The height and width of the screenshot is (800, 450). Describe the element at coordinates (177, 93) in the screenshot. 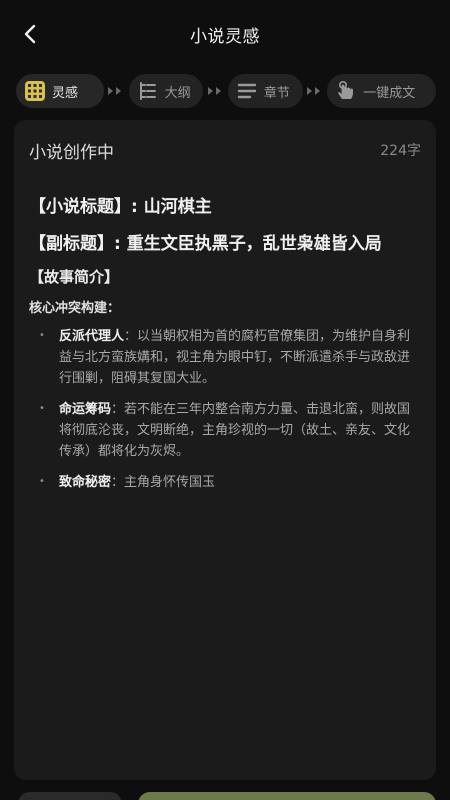

I see `step-label: 大纲` at that location.